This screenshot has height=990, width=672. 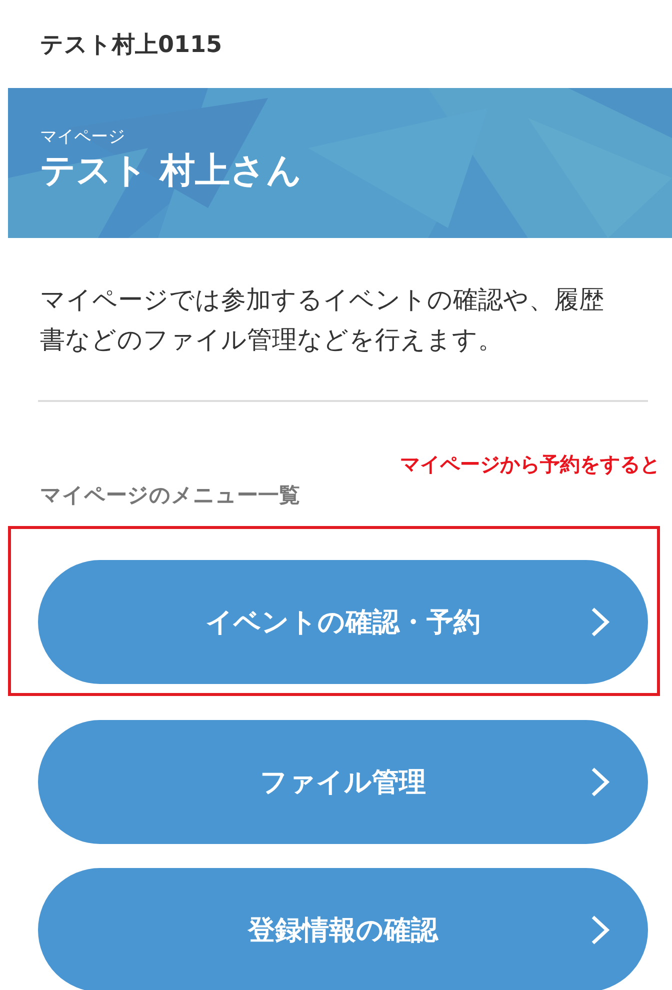 I want to click on annotation-text: マイページから予約をすると, so click(x=529, y=464).